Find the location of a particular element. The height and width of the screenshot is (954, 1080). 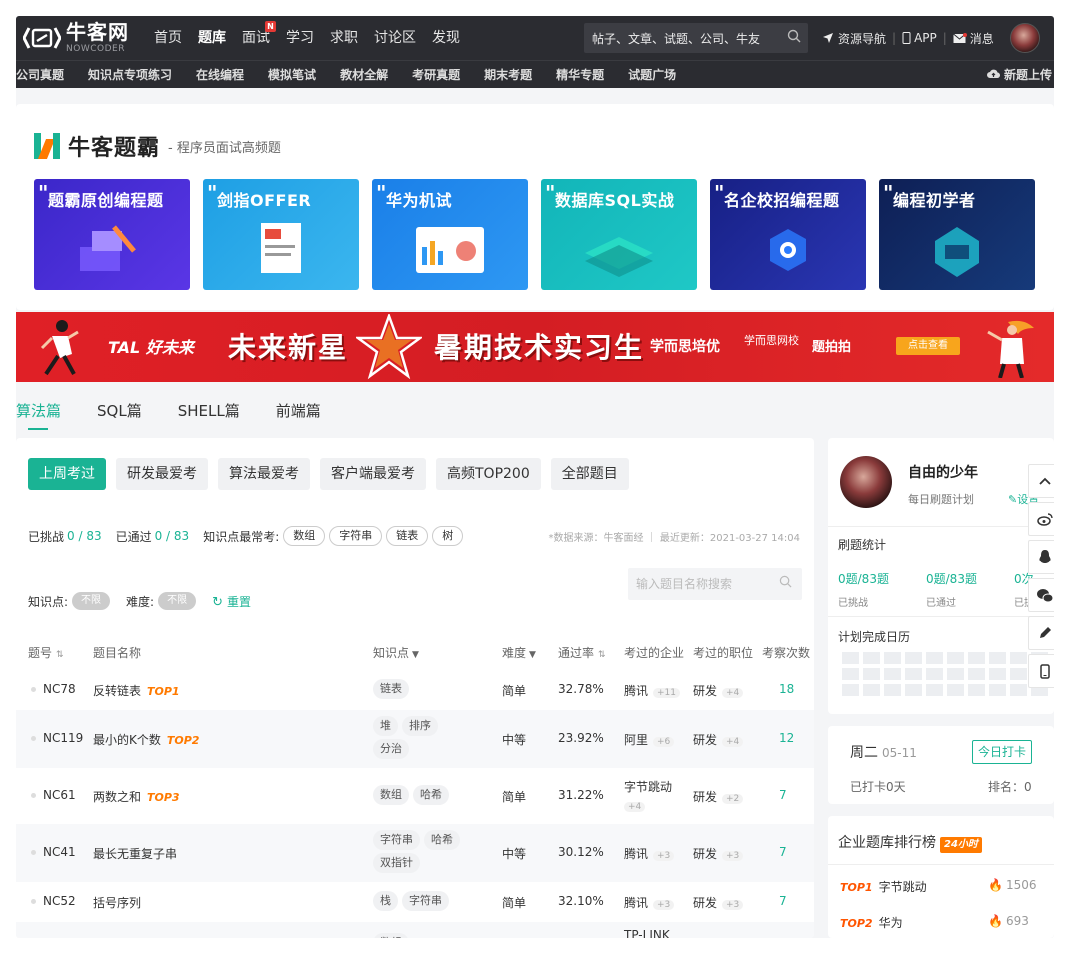

qtab-algo-favorite: 算法最爱考 is located at coordinates (264, 474).